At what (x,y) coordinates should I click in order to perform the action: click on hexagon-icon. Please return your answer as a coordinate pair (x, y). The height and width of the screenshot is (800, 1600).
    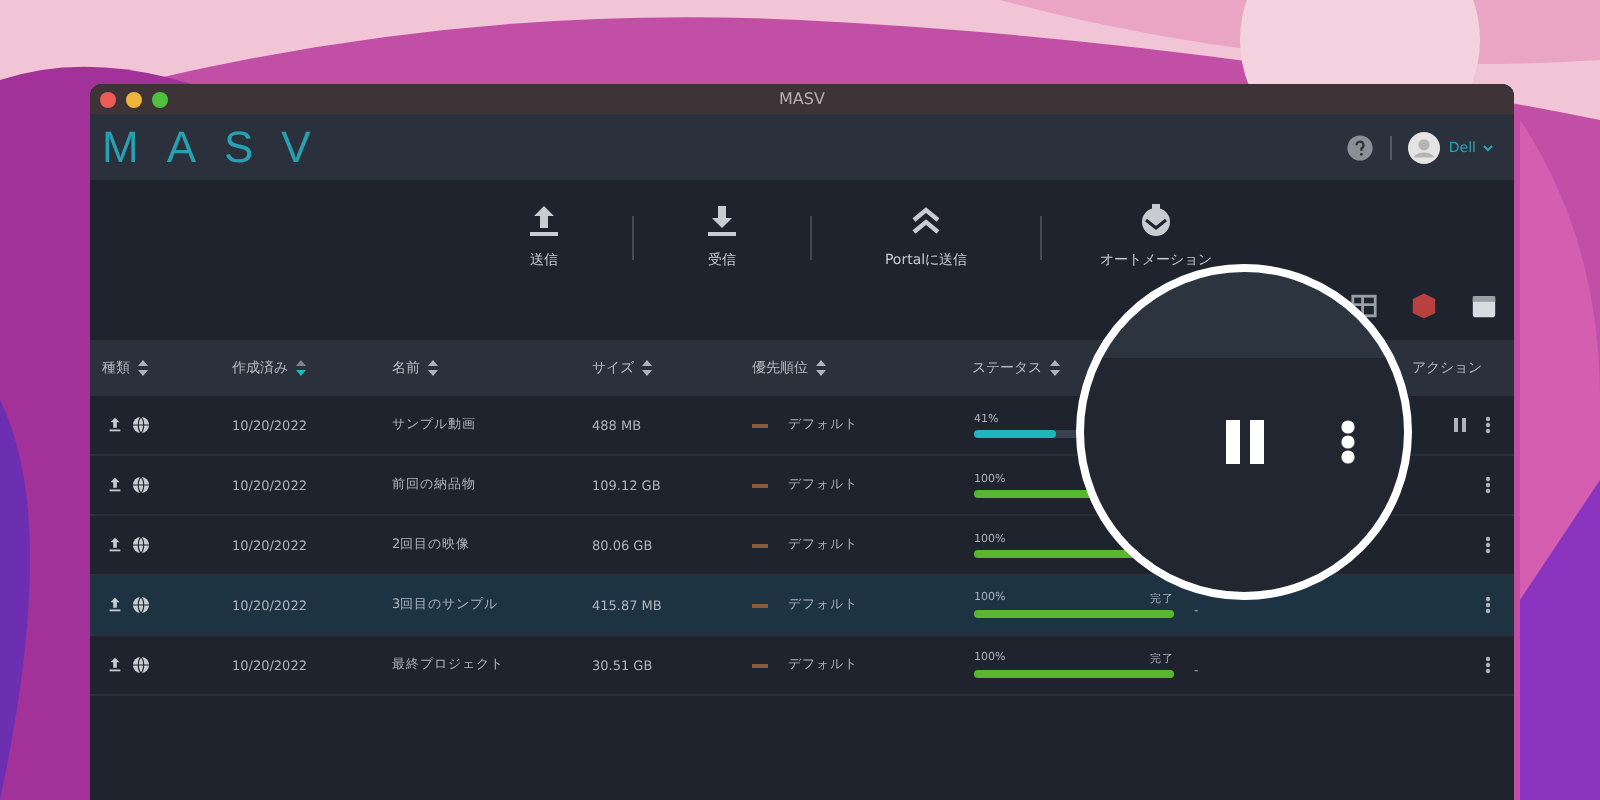
    Looking at the image, I should click on (1424, 306).